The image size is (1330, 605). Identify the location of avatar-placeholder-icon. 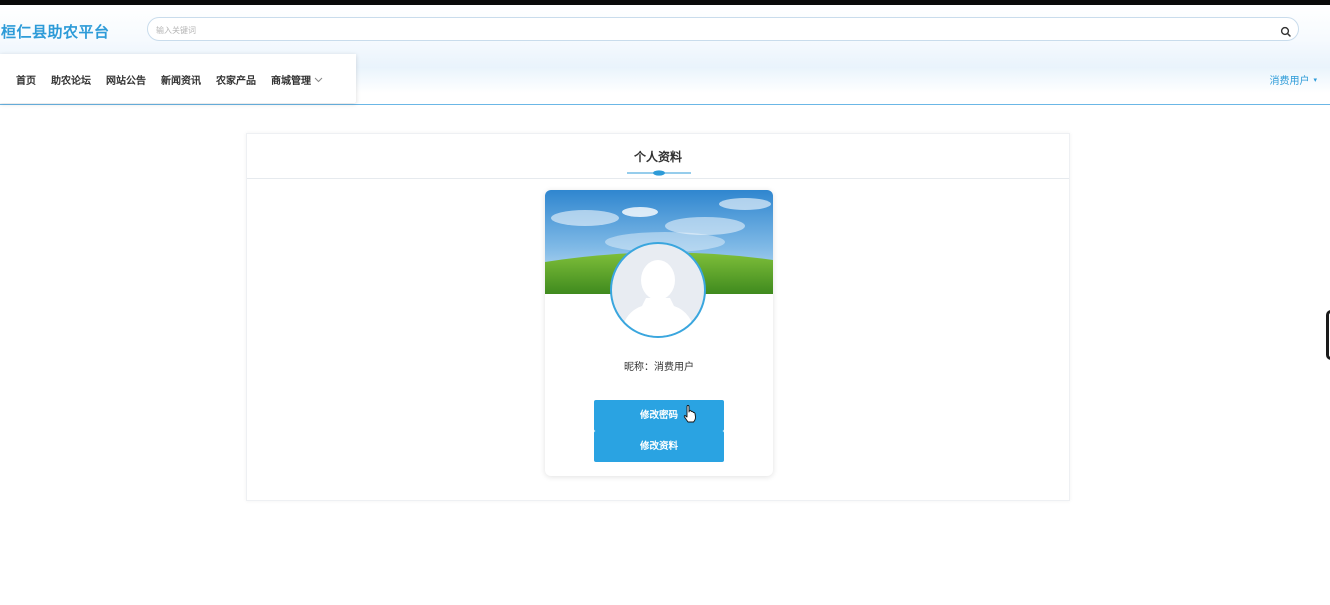
(658, 298).